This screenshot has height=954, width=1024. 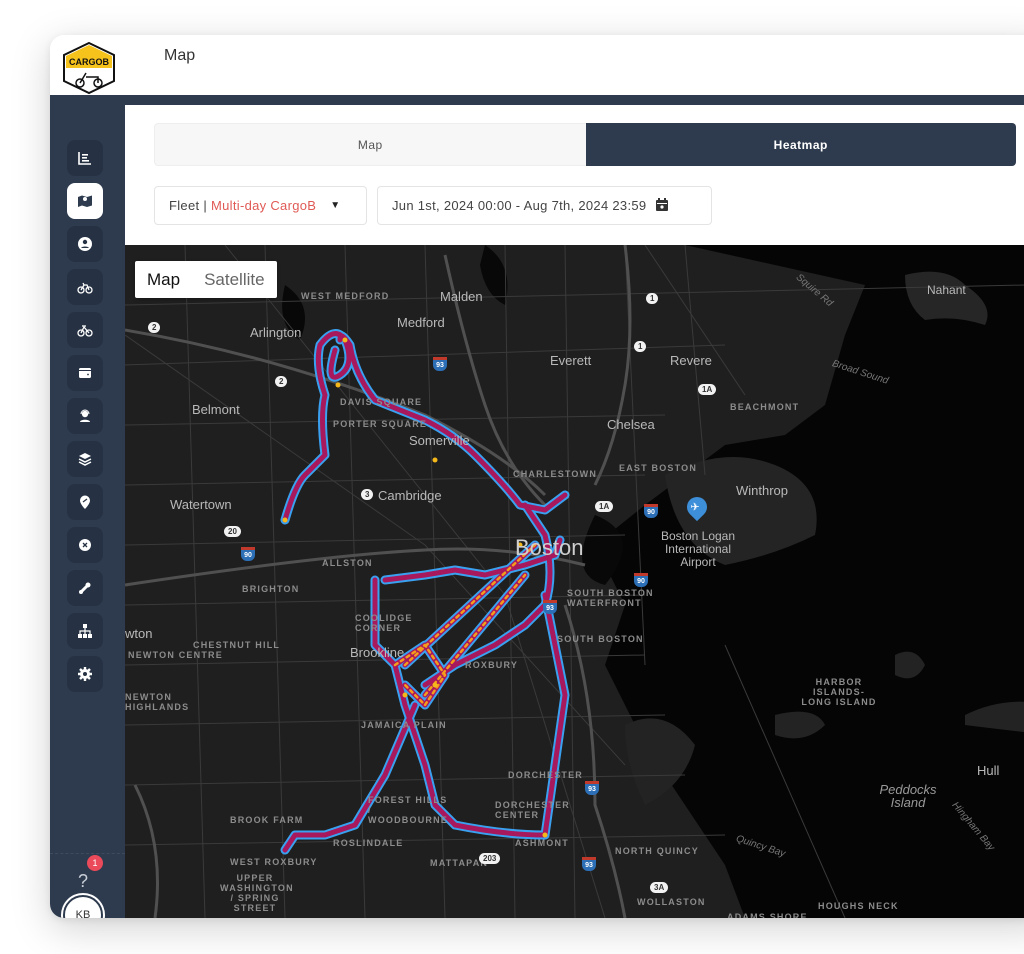 I want to click on route-shield: 203, so click(x=490, y=858).